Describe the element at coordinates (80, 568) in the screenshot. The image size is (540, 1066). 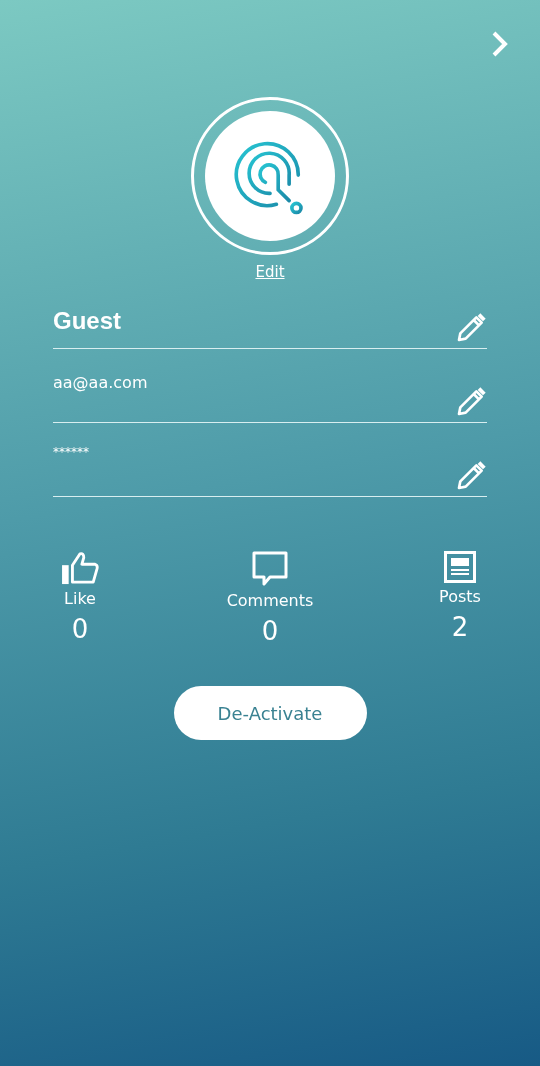
I see `thumbs-up-icon` at that location.